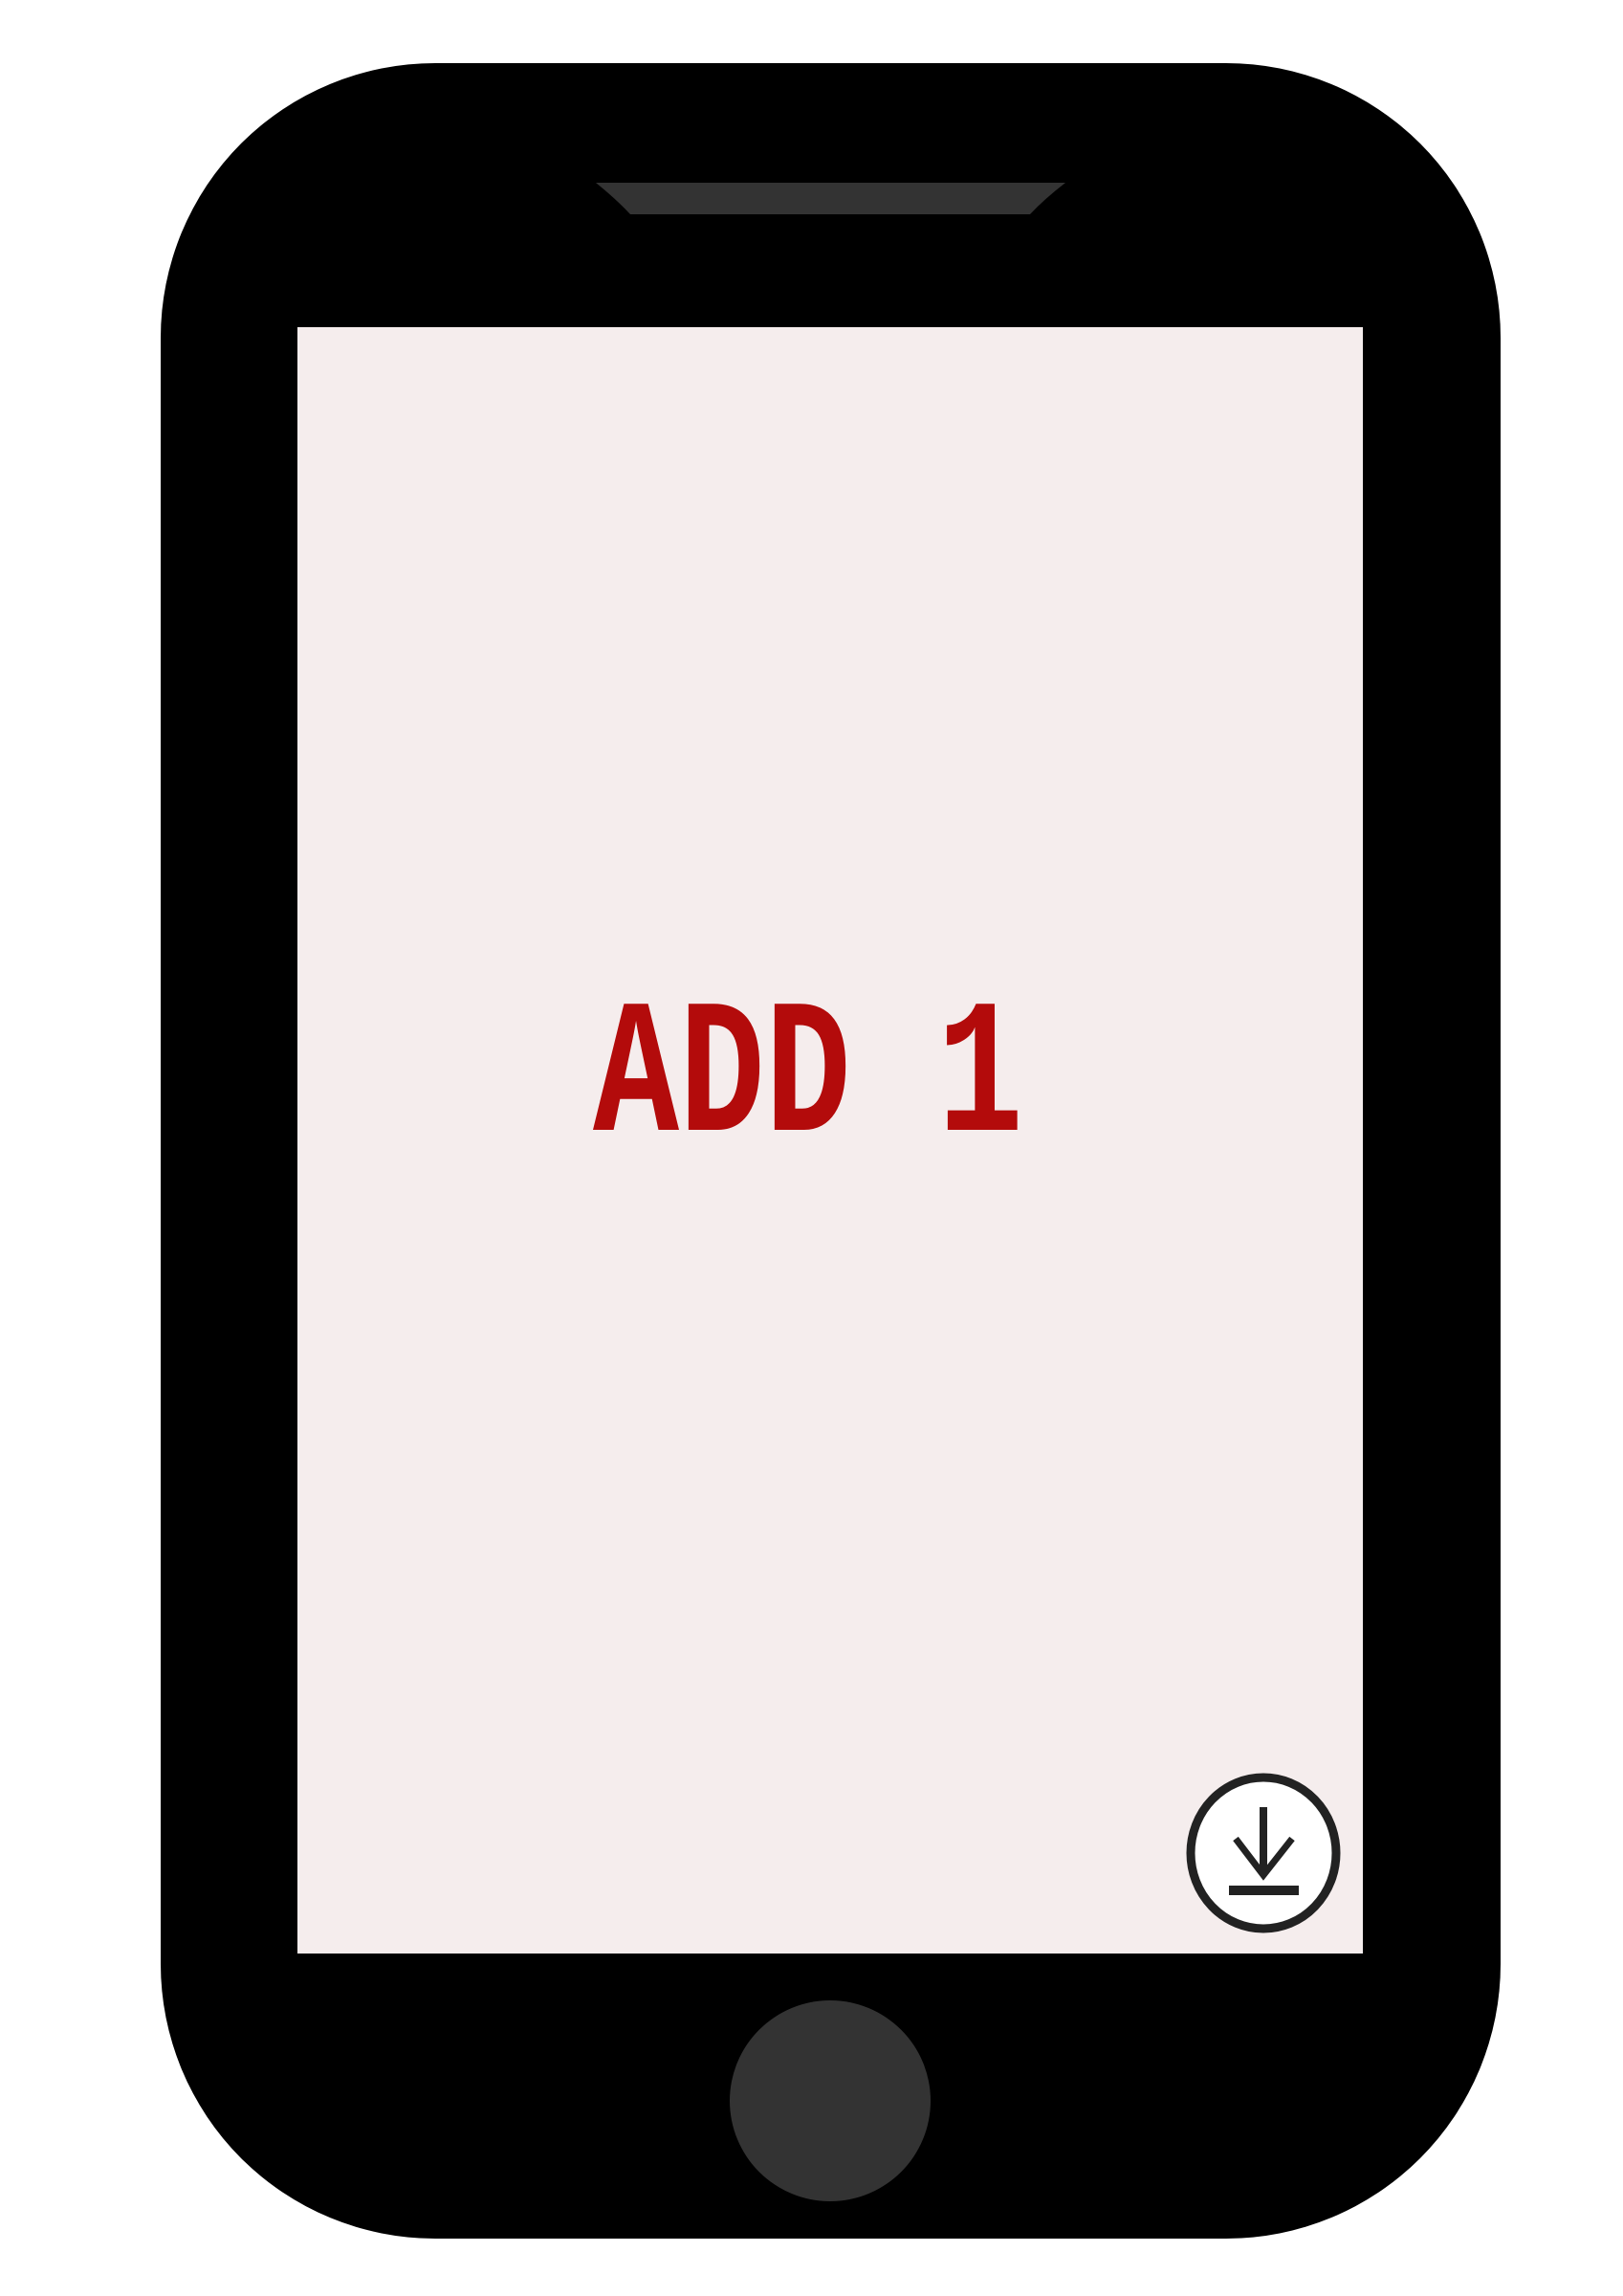  What do you see at coordinates (830, 2101) in the screenshot?
I see `home-button` at bounding box center [830, 2101].